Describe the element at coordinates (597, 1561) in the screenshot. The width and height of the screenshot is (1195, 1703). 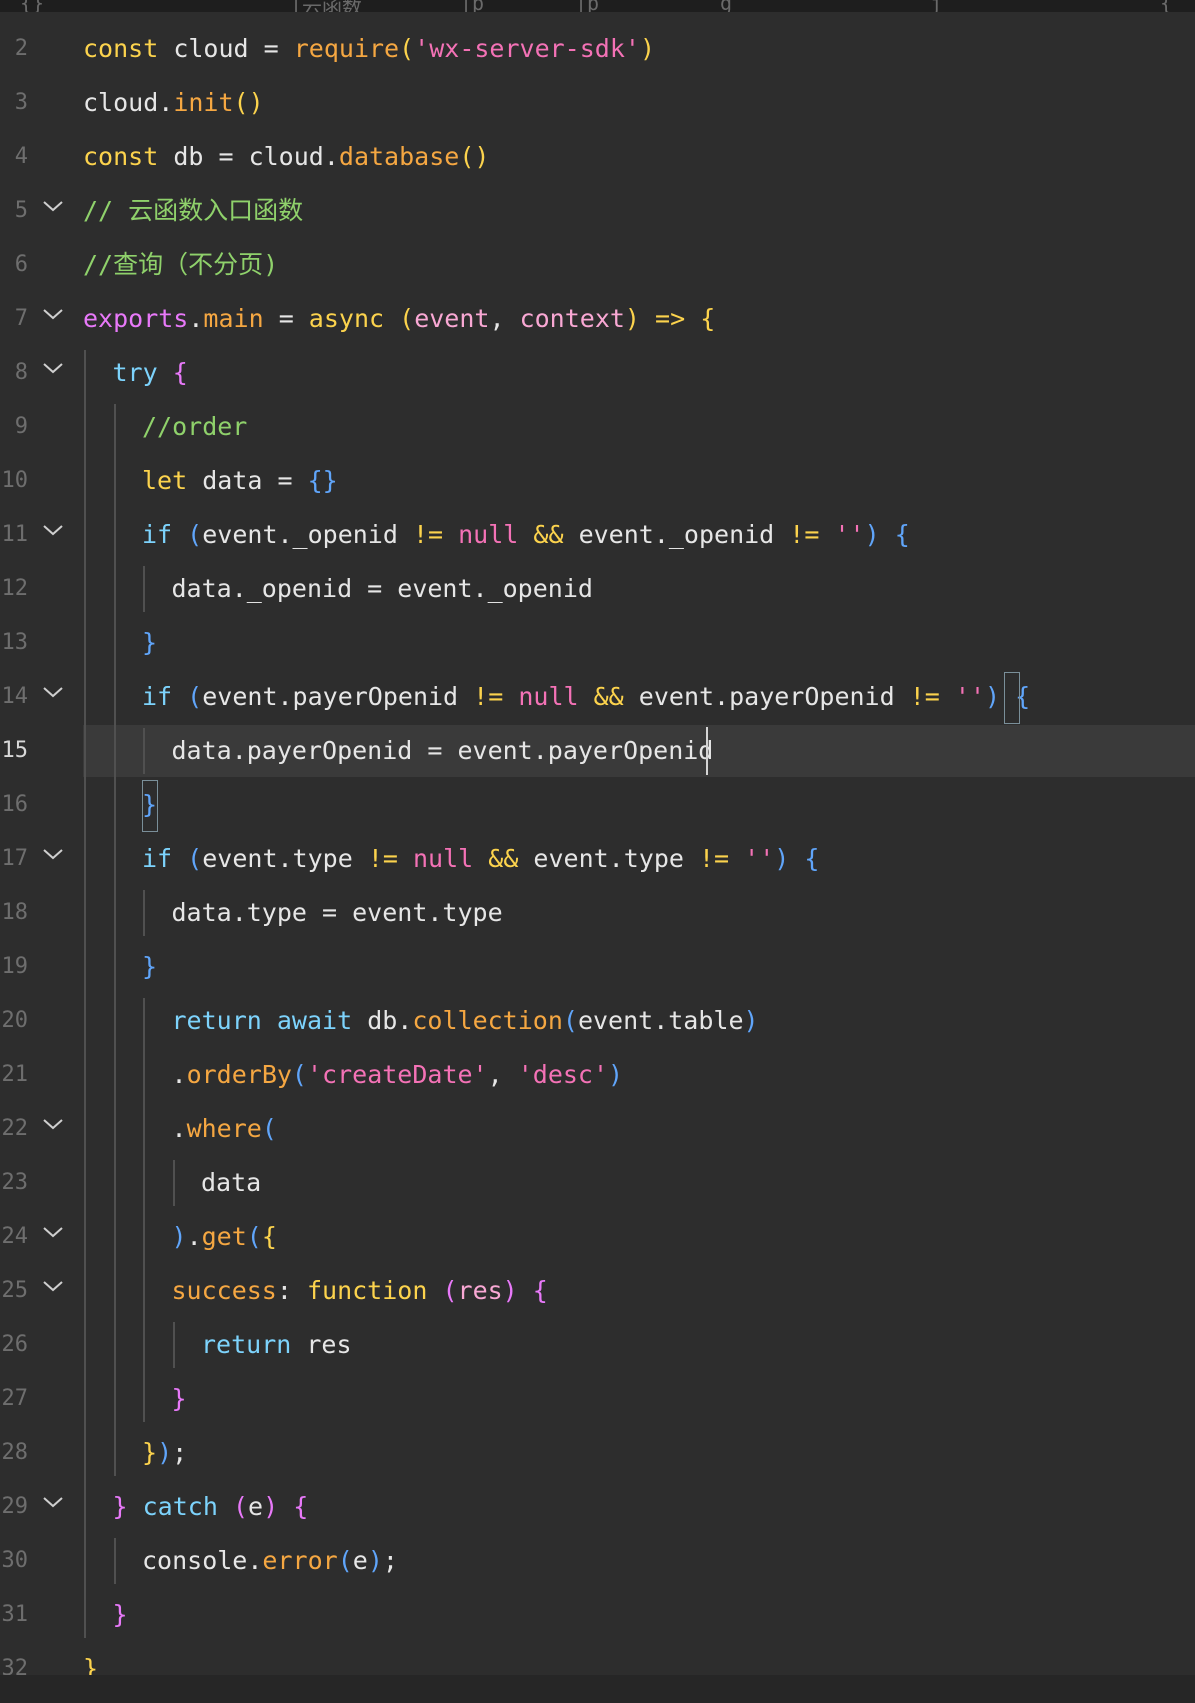
I see `code-line: 30 console.error(e);` at that location.